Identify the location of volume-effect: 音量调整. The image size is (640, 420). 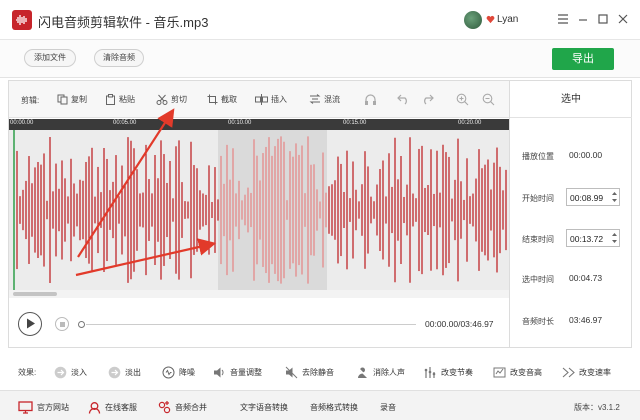
(237, 372).